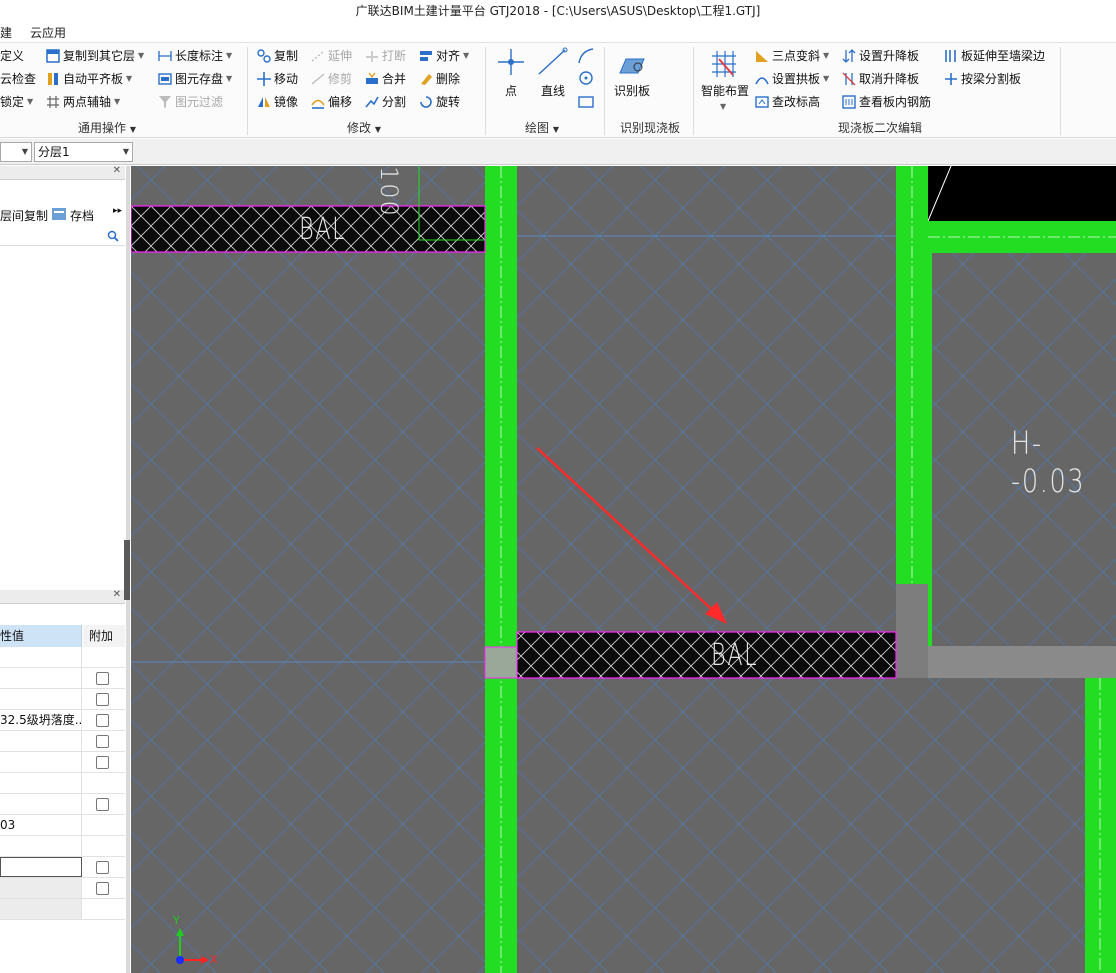 Image resolution: width=1116 pixels, height=973 pixels. I want to click on dimension-label: 100, so click(389, 192).